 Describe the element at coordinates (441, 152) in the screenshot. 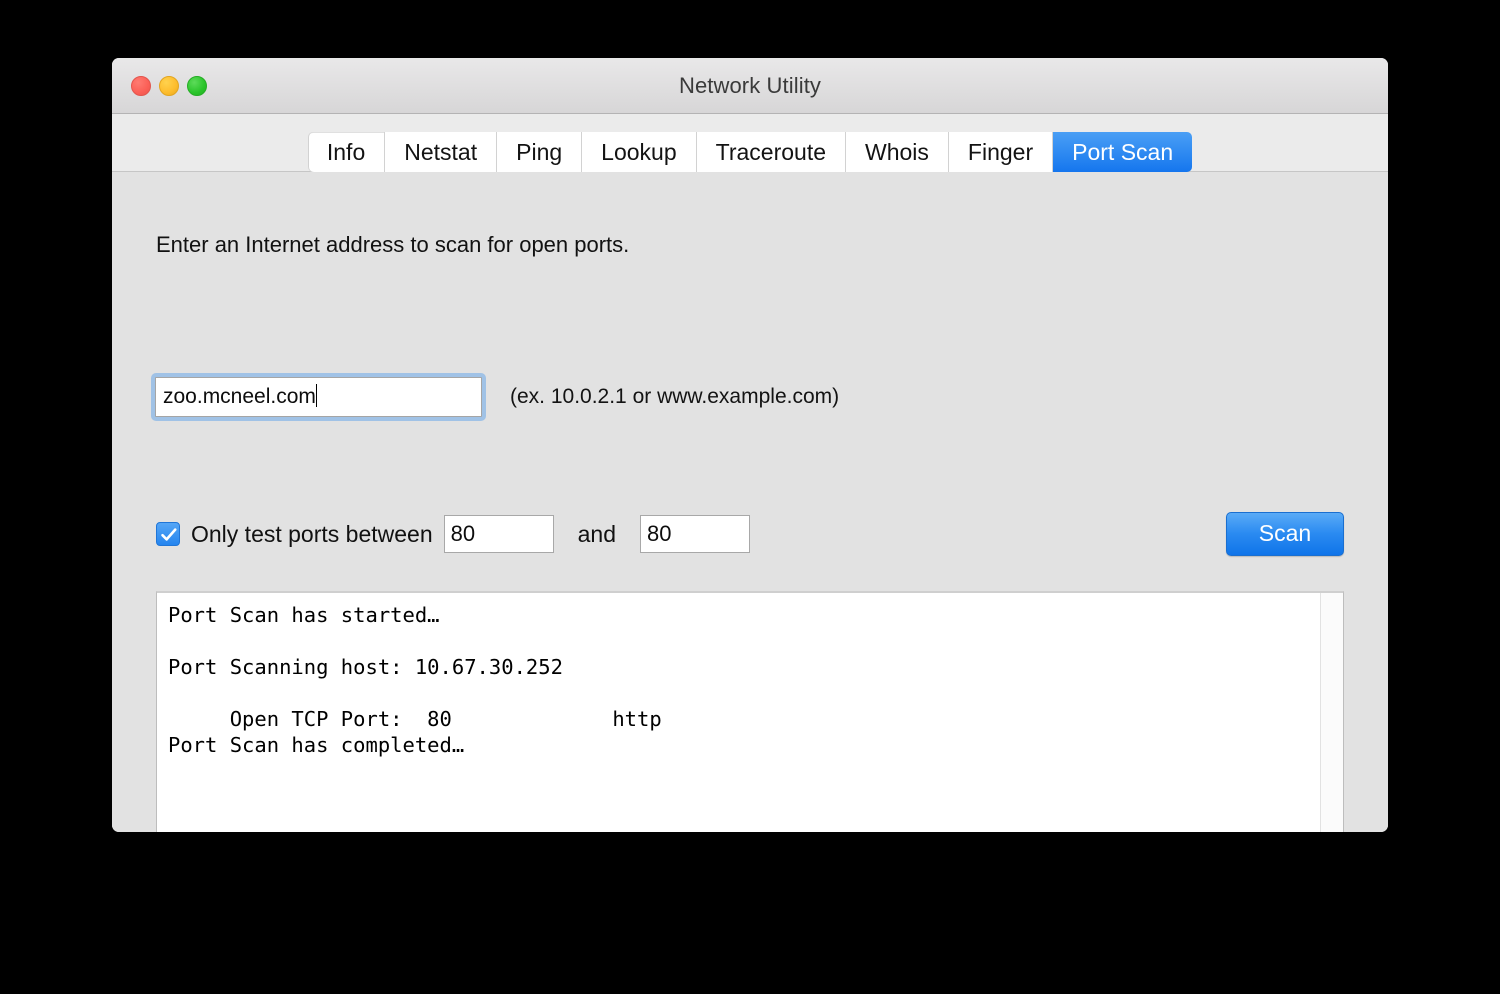

I see `tab-netstat: Netstat` at that location.